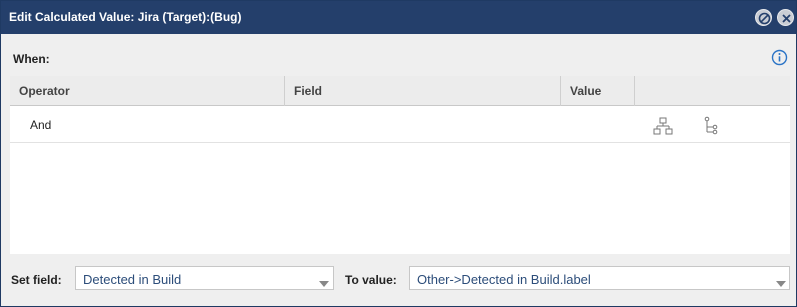 The width and height of the screenshot is (797, 307). What do you see at coordinates (423, 91) in the screenshot?
I see `column-header-field: Field` at bounding box center [423, 91].